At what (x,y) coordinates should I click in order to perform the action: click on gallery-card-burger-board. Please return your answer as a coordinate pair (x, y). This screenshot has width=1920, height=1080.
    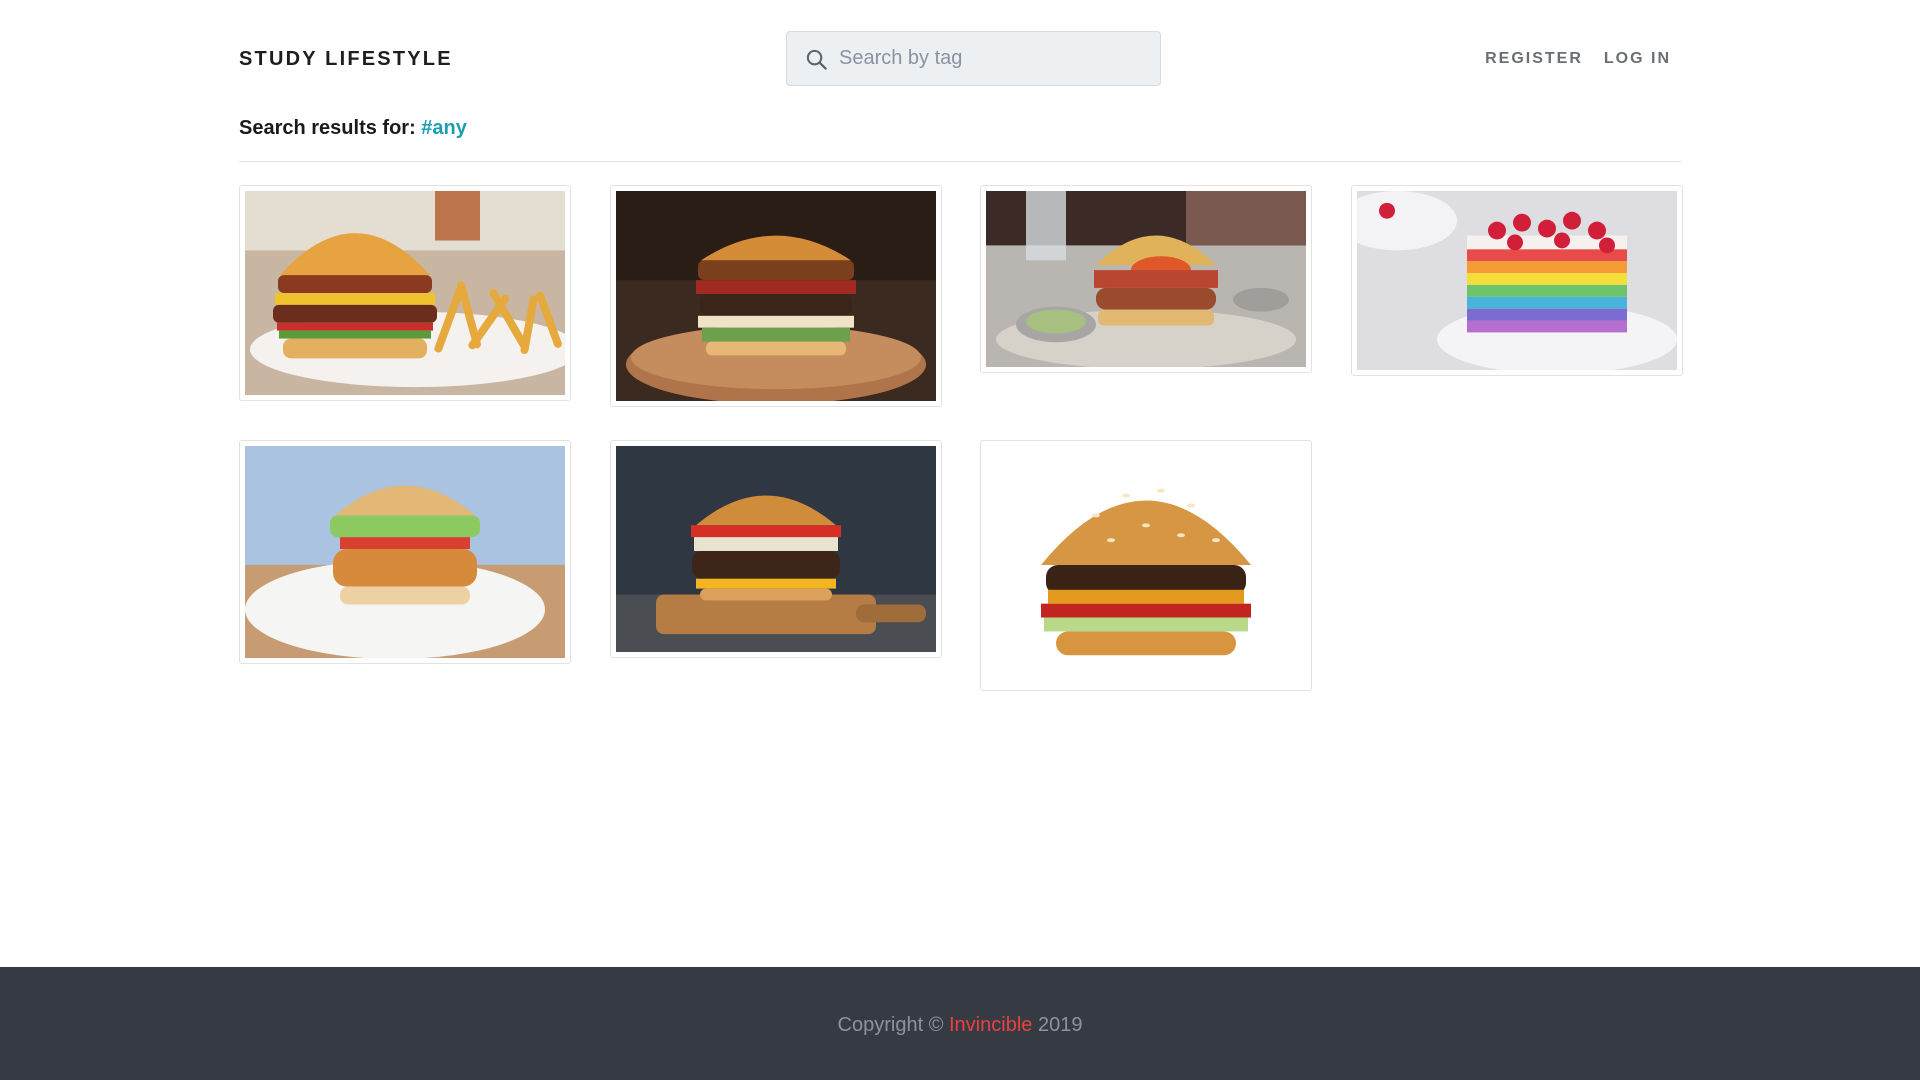
    Looking at the image, I should click on (776, 296).